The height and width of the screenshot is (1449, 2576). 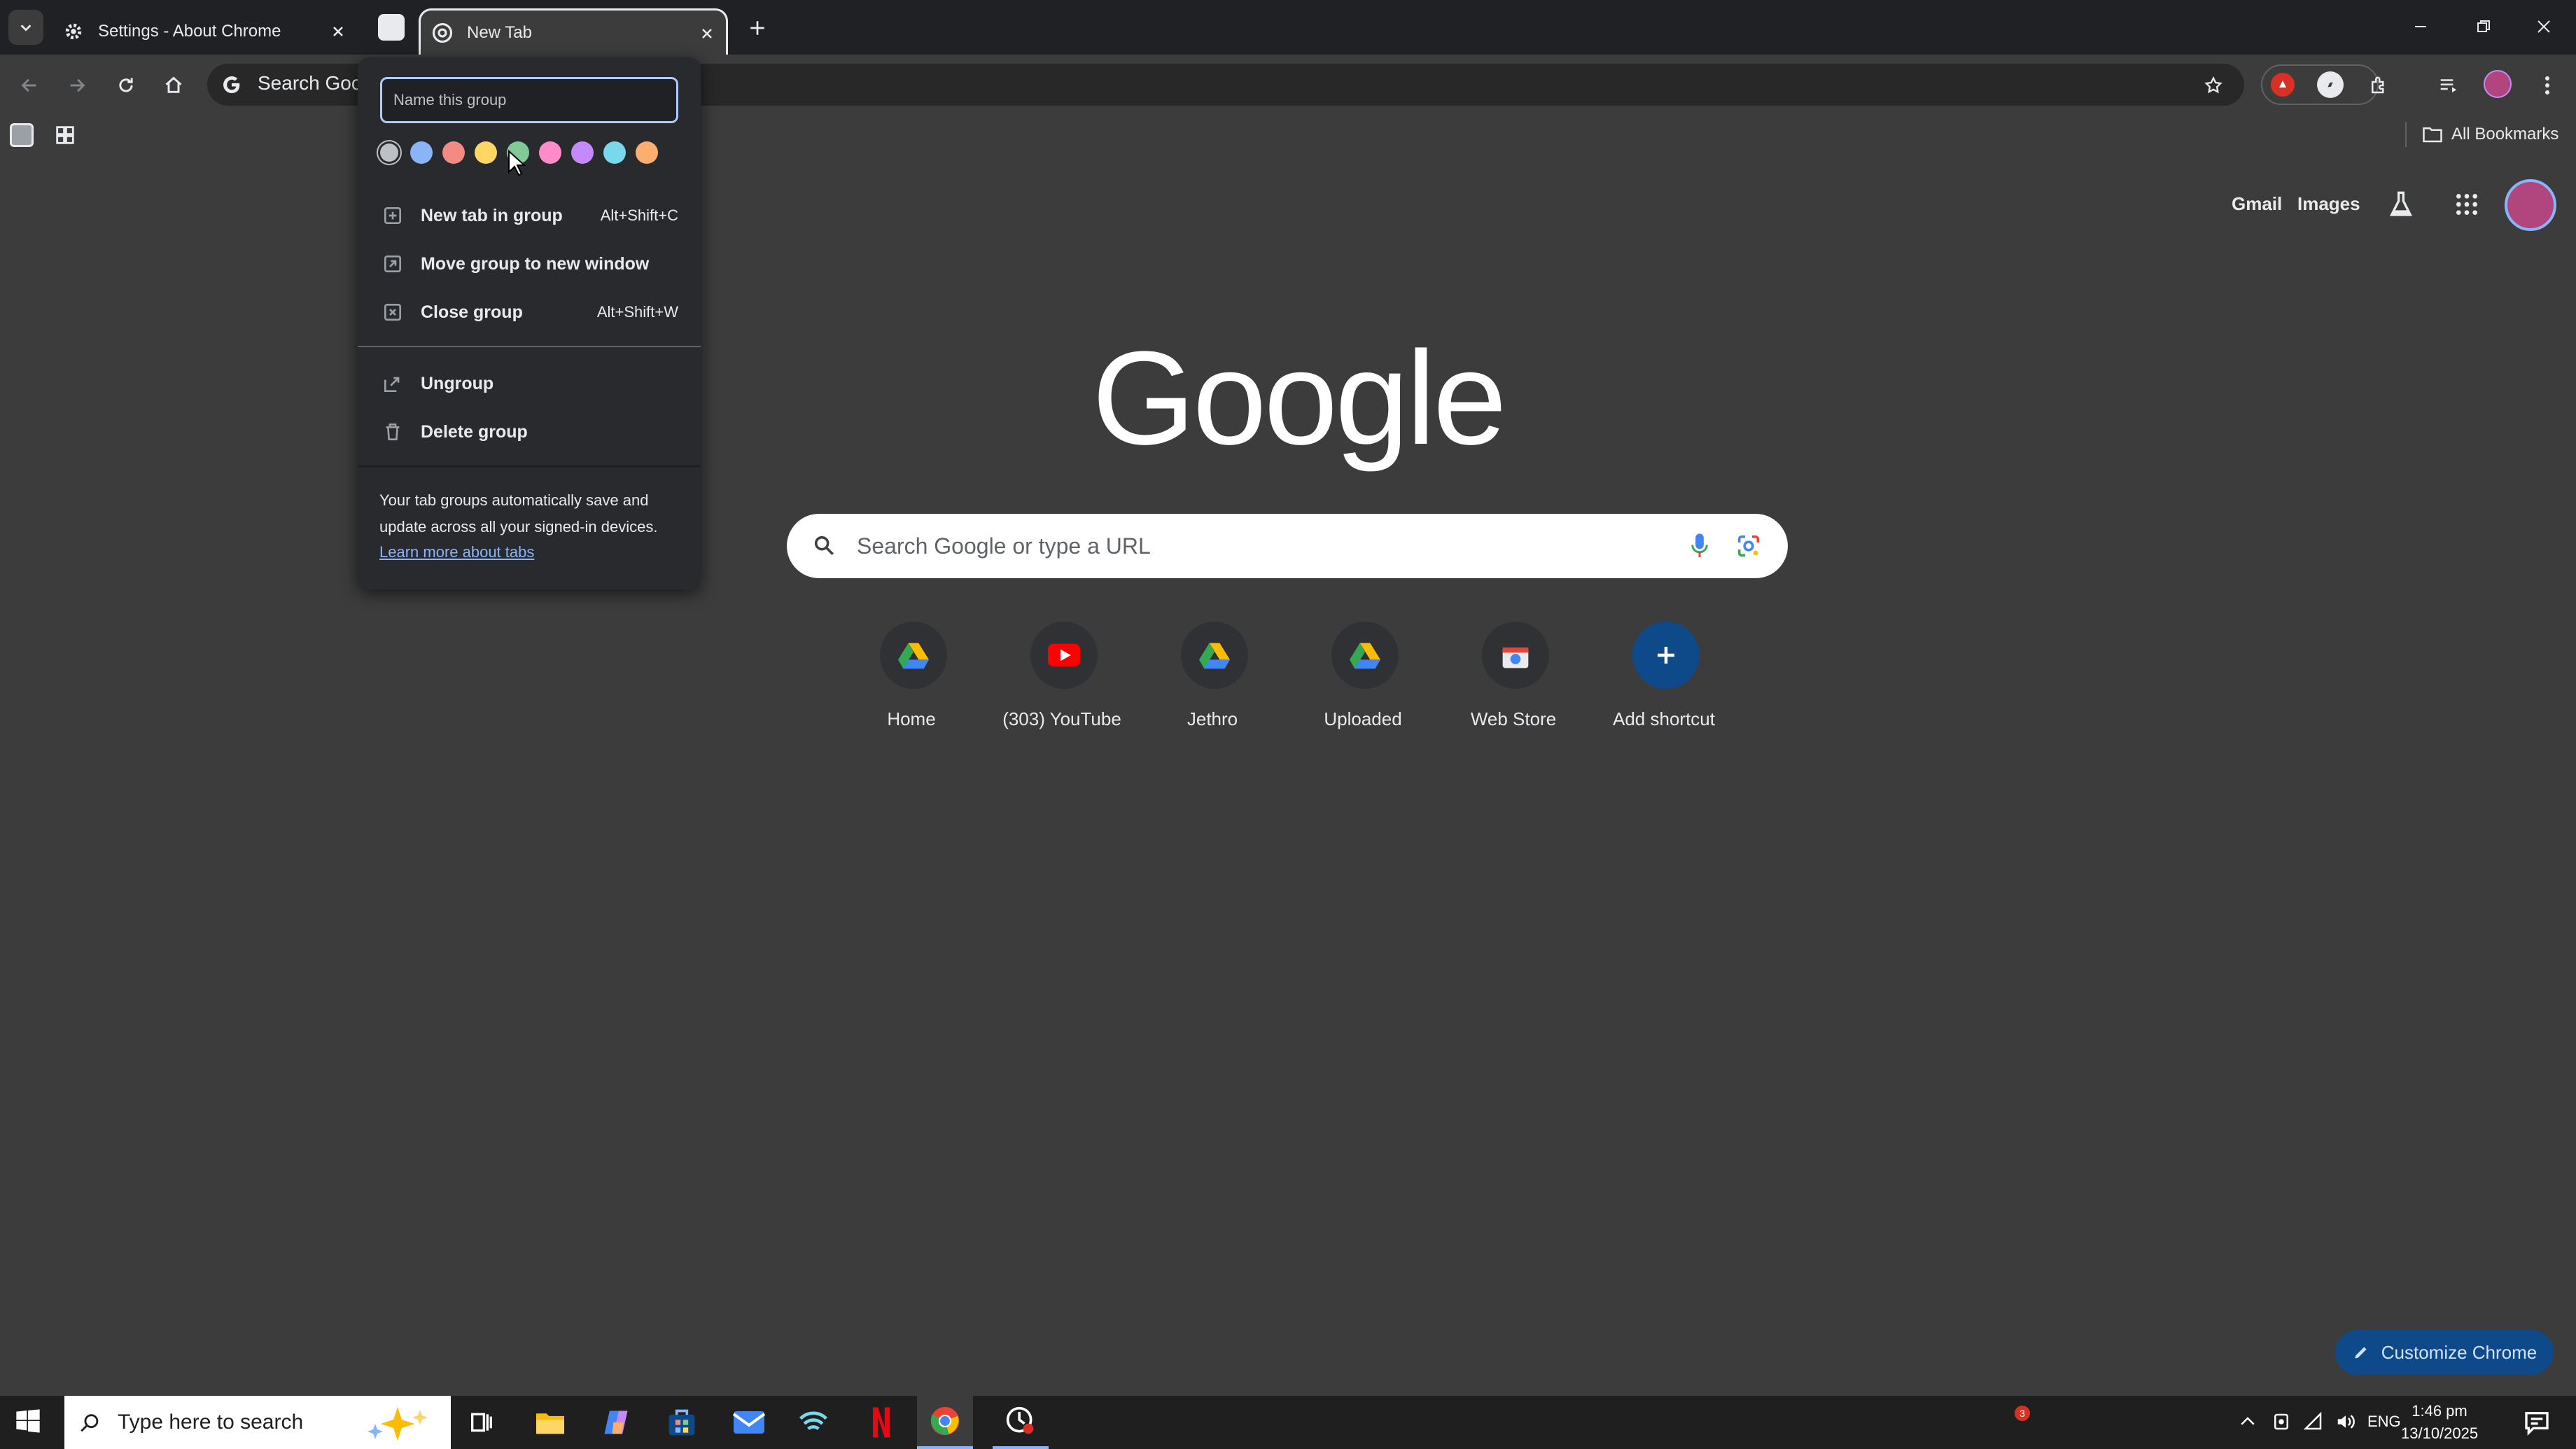 I want to click on netflix-icon, so click(x=881, y=1422).